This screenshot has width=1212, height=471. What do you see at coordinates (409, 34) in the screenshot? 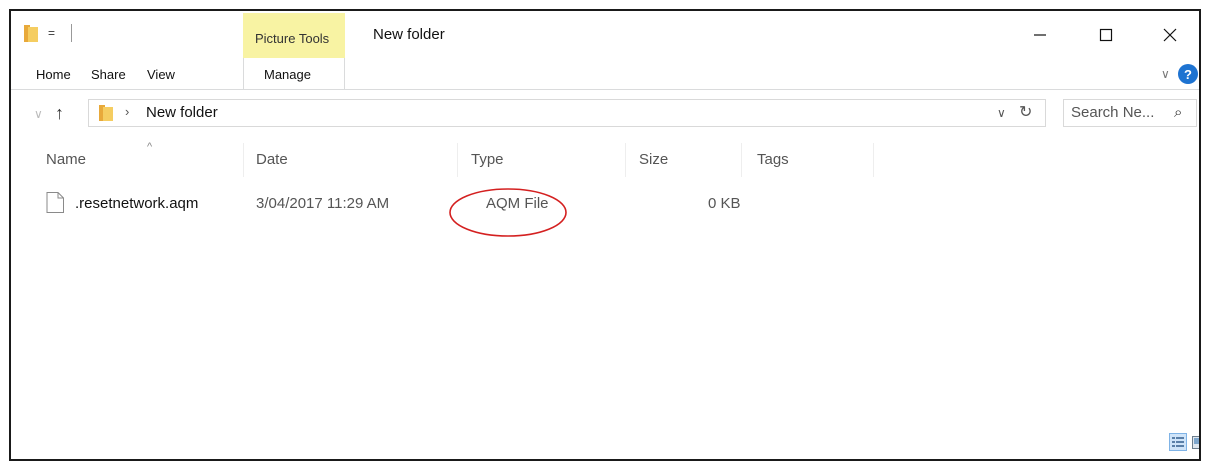
I see `window-title: New folder` at bounding box center [409, 34].